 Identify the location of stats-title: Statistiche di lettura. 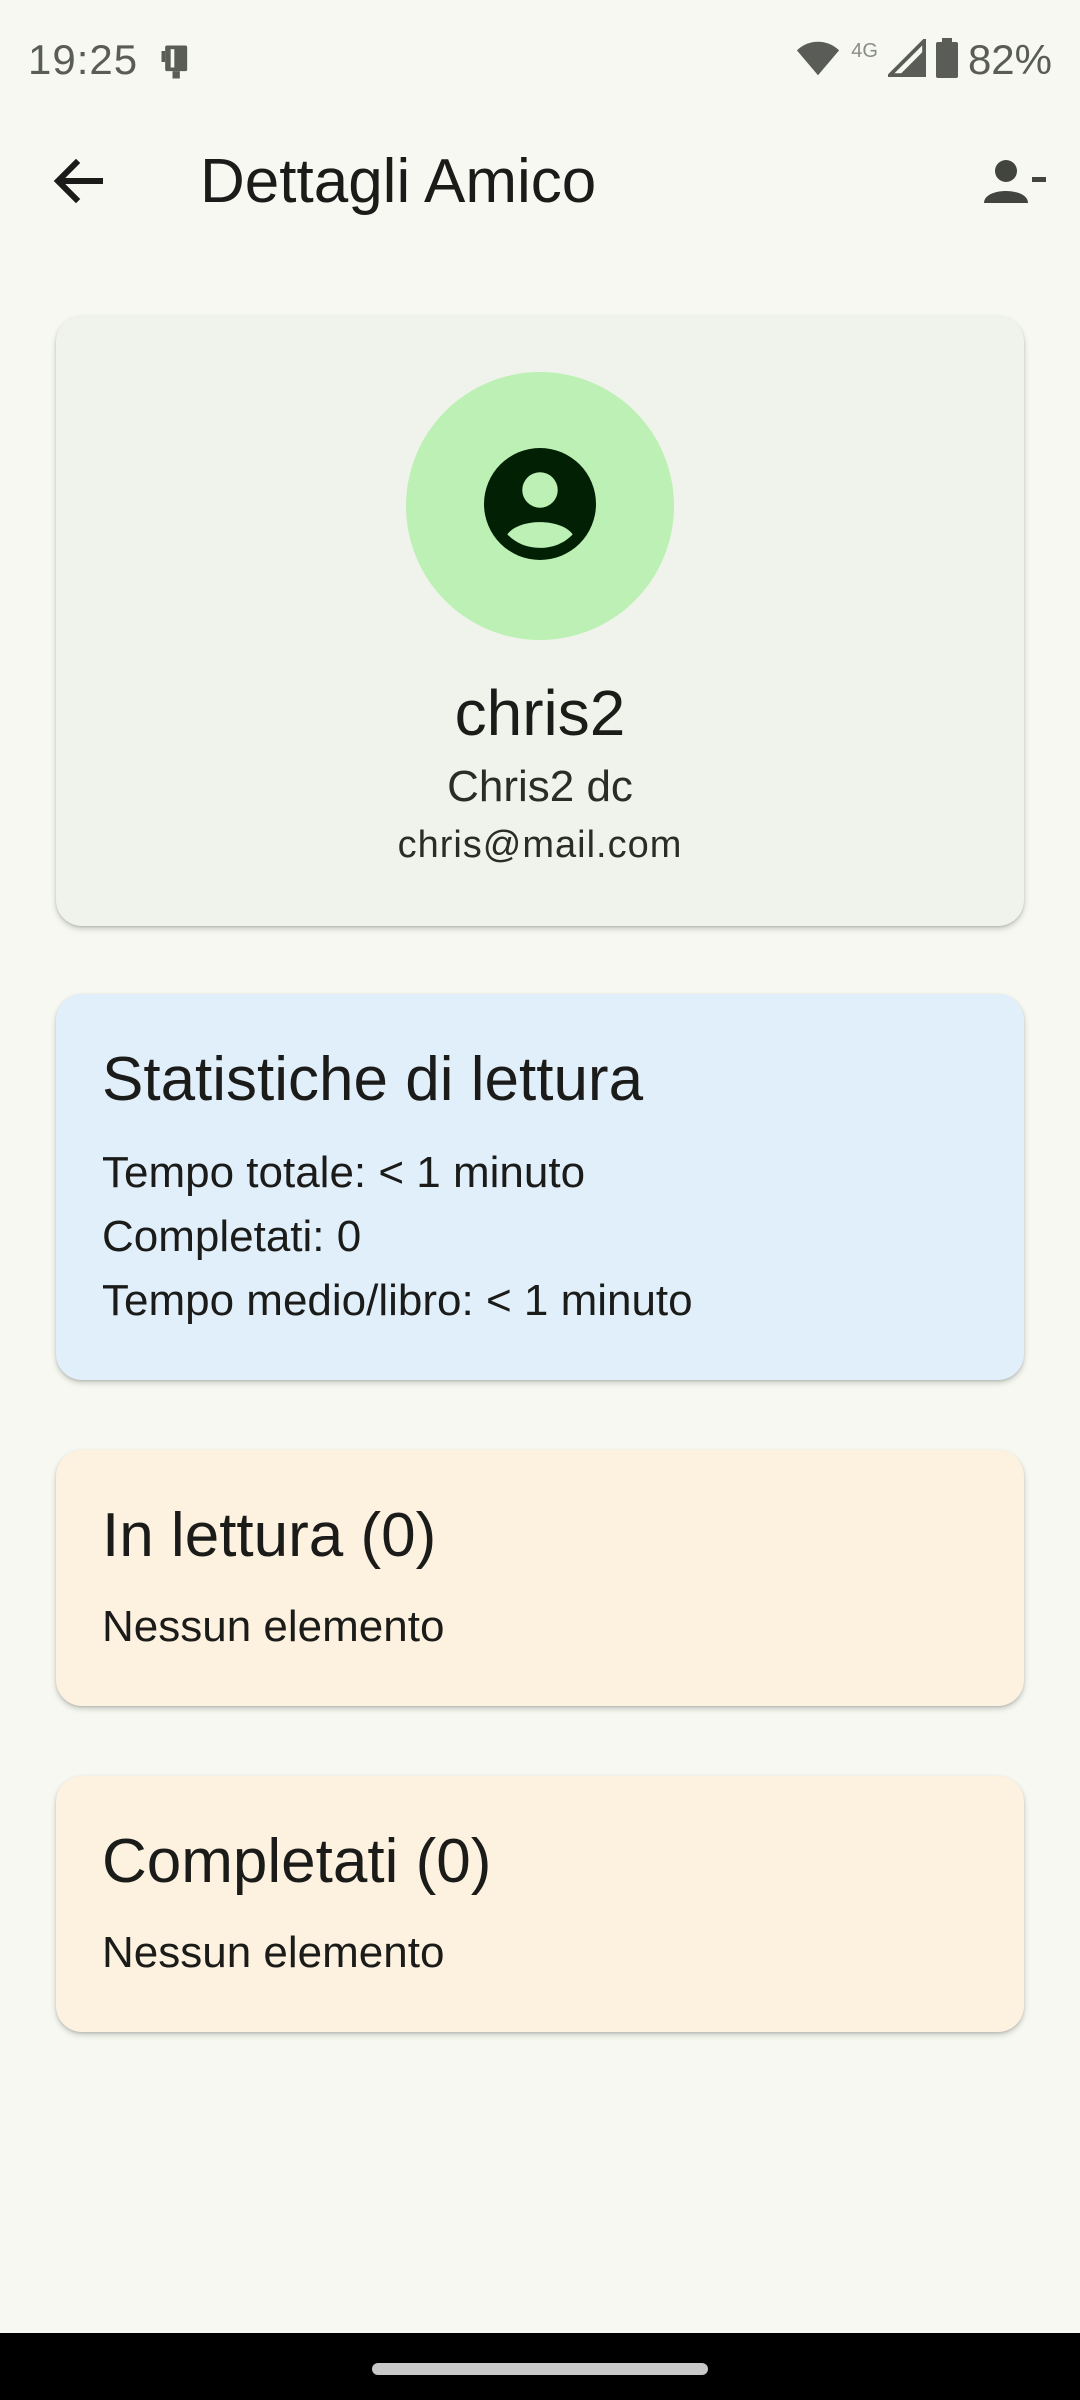
(373, 1079).